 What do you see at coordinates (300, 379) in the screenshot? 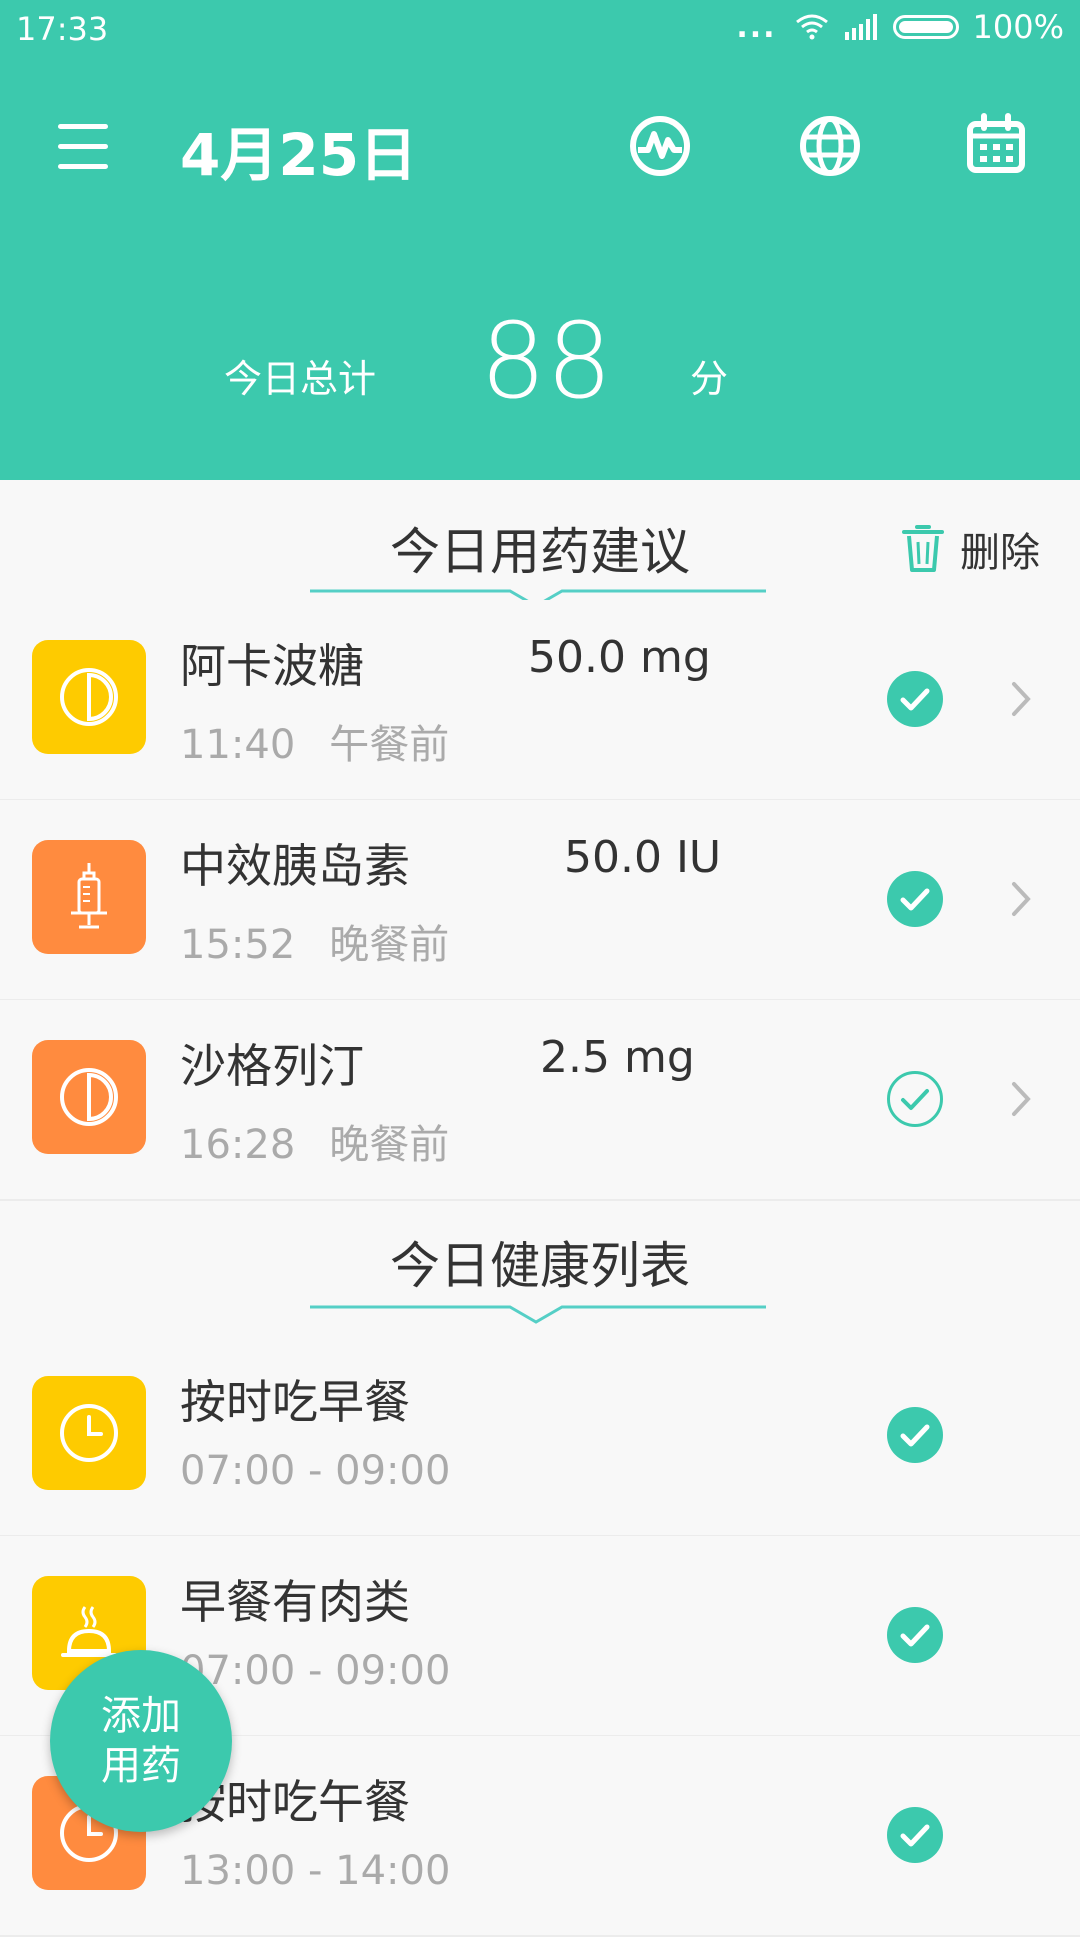
I see `total-label: 今日总计` at bounding box center [300, 379].